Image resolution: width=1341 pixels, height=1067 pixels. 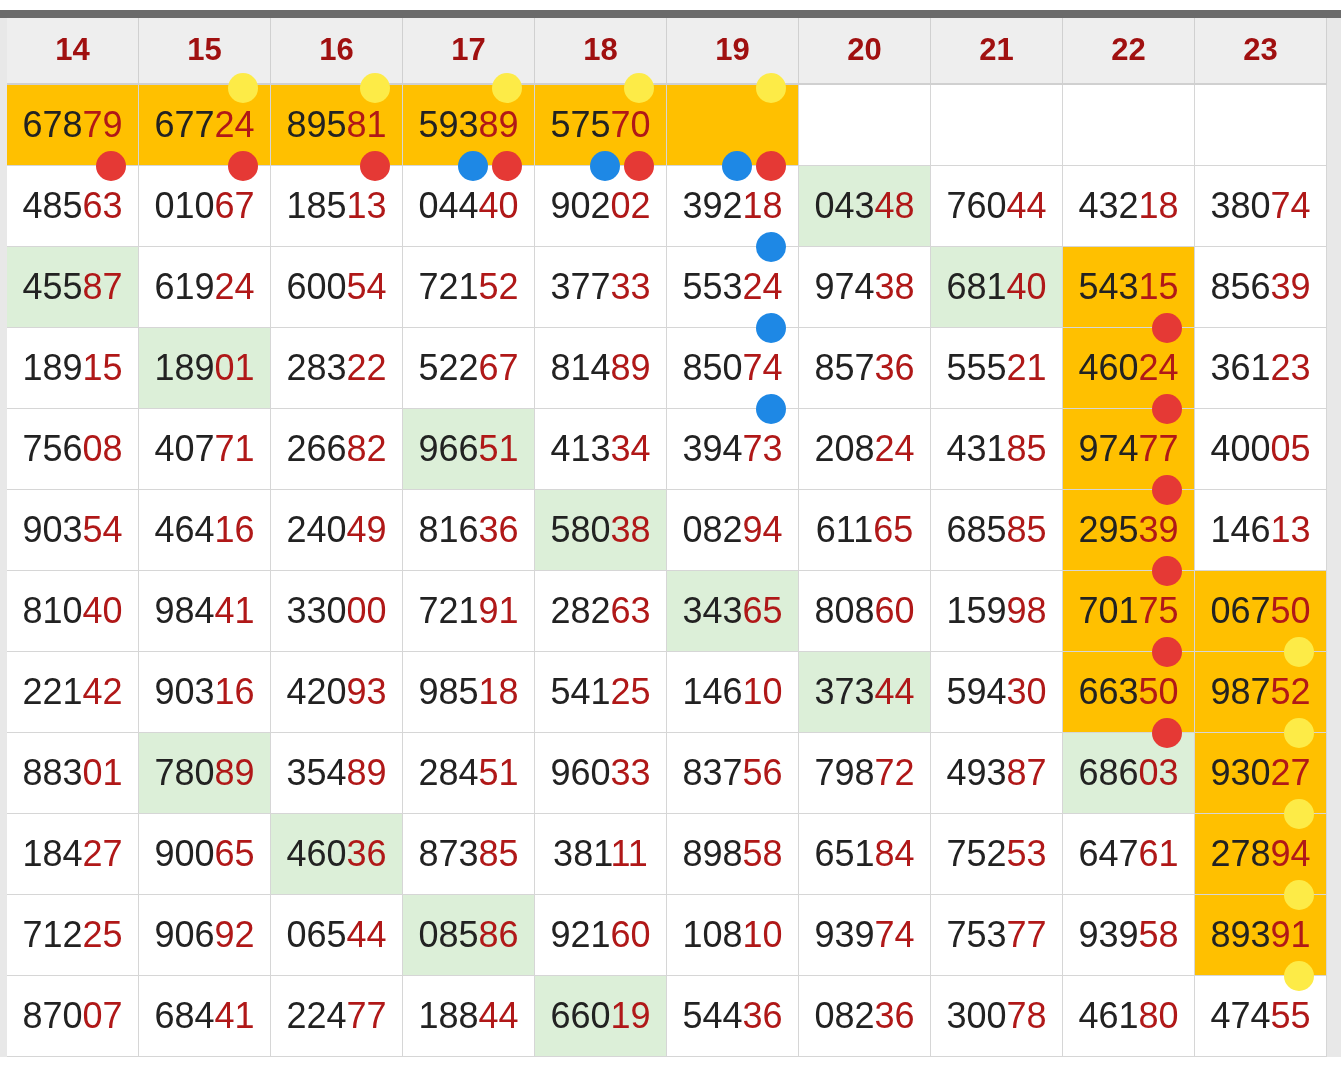 What do you see at coordinates (865, 51) in the screenshot?
I see `column-header: 20` at bounding box center [865, 51].